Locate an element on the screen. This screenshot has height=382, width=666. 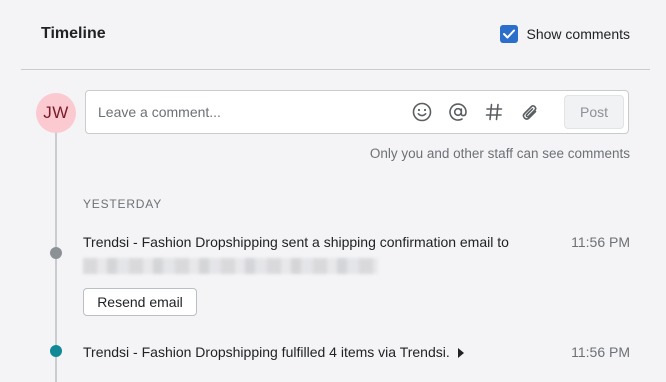
comment-composer: Post is located at coordinates (357, 112).